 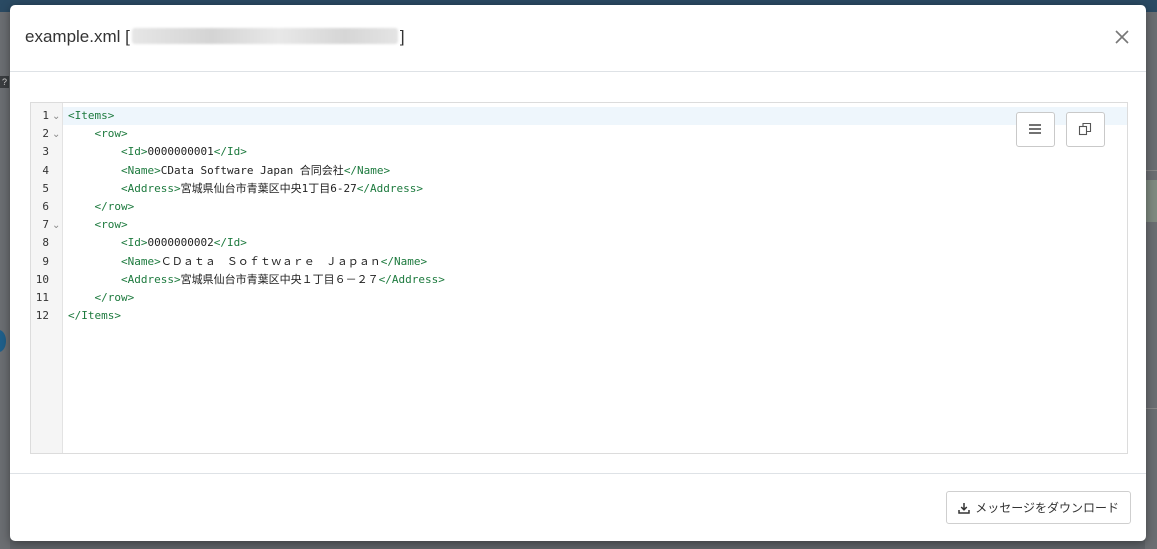 I want to click on code-line: <Name>CData Software Japan 合同会社</Name>, so click(x=229, y=171).